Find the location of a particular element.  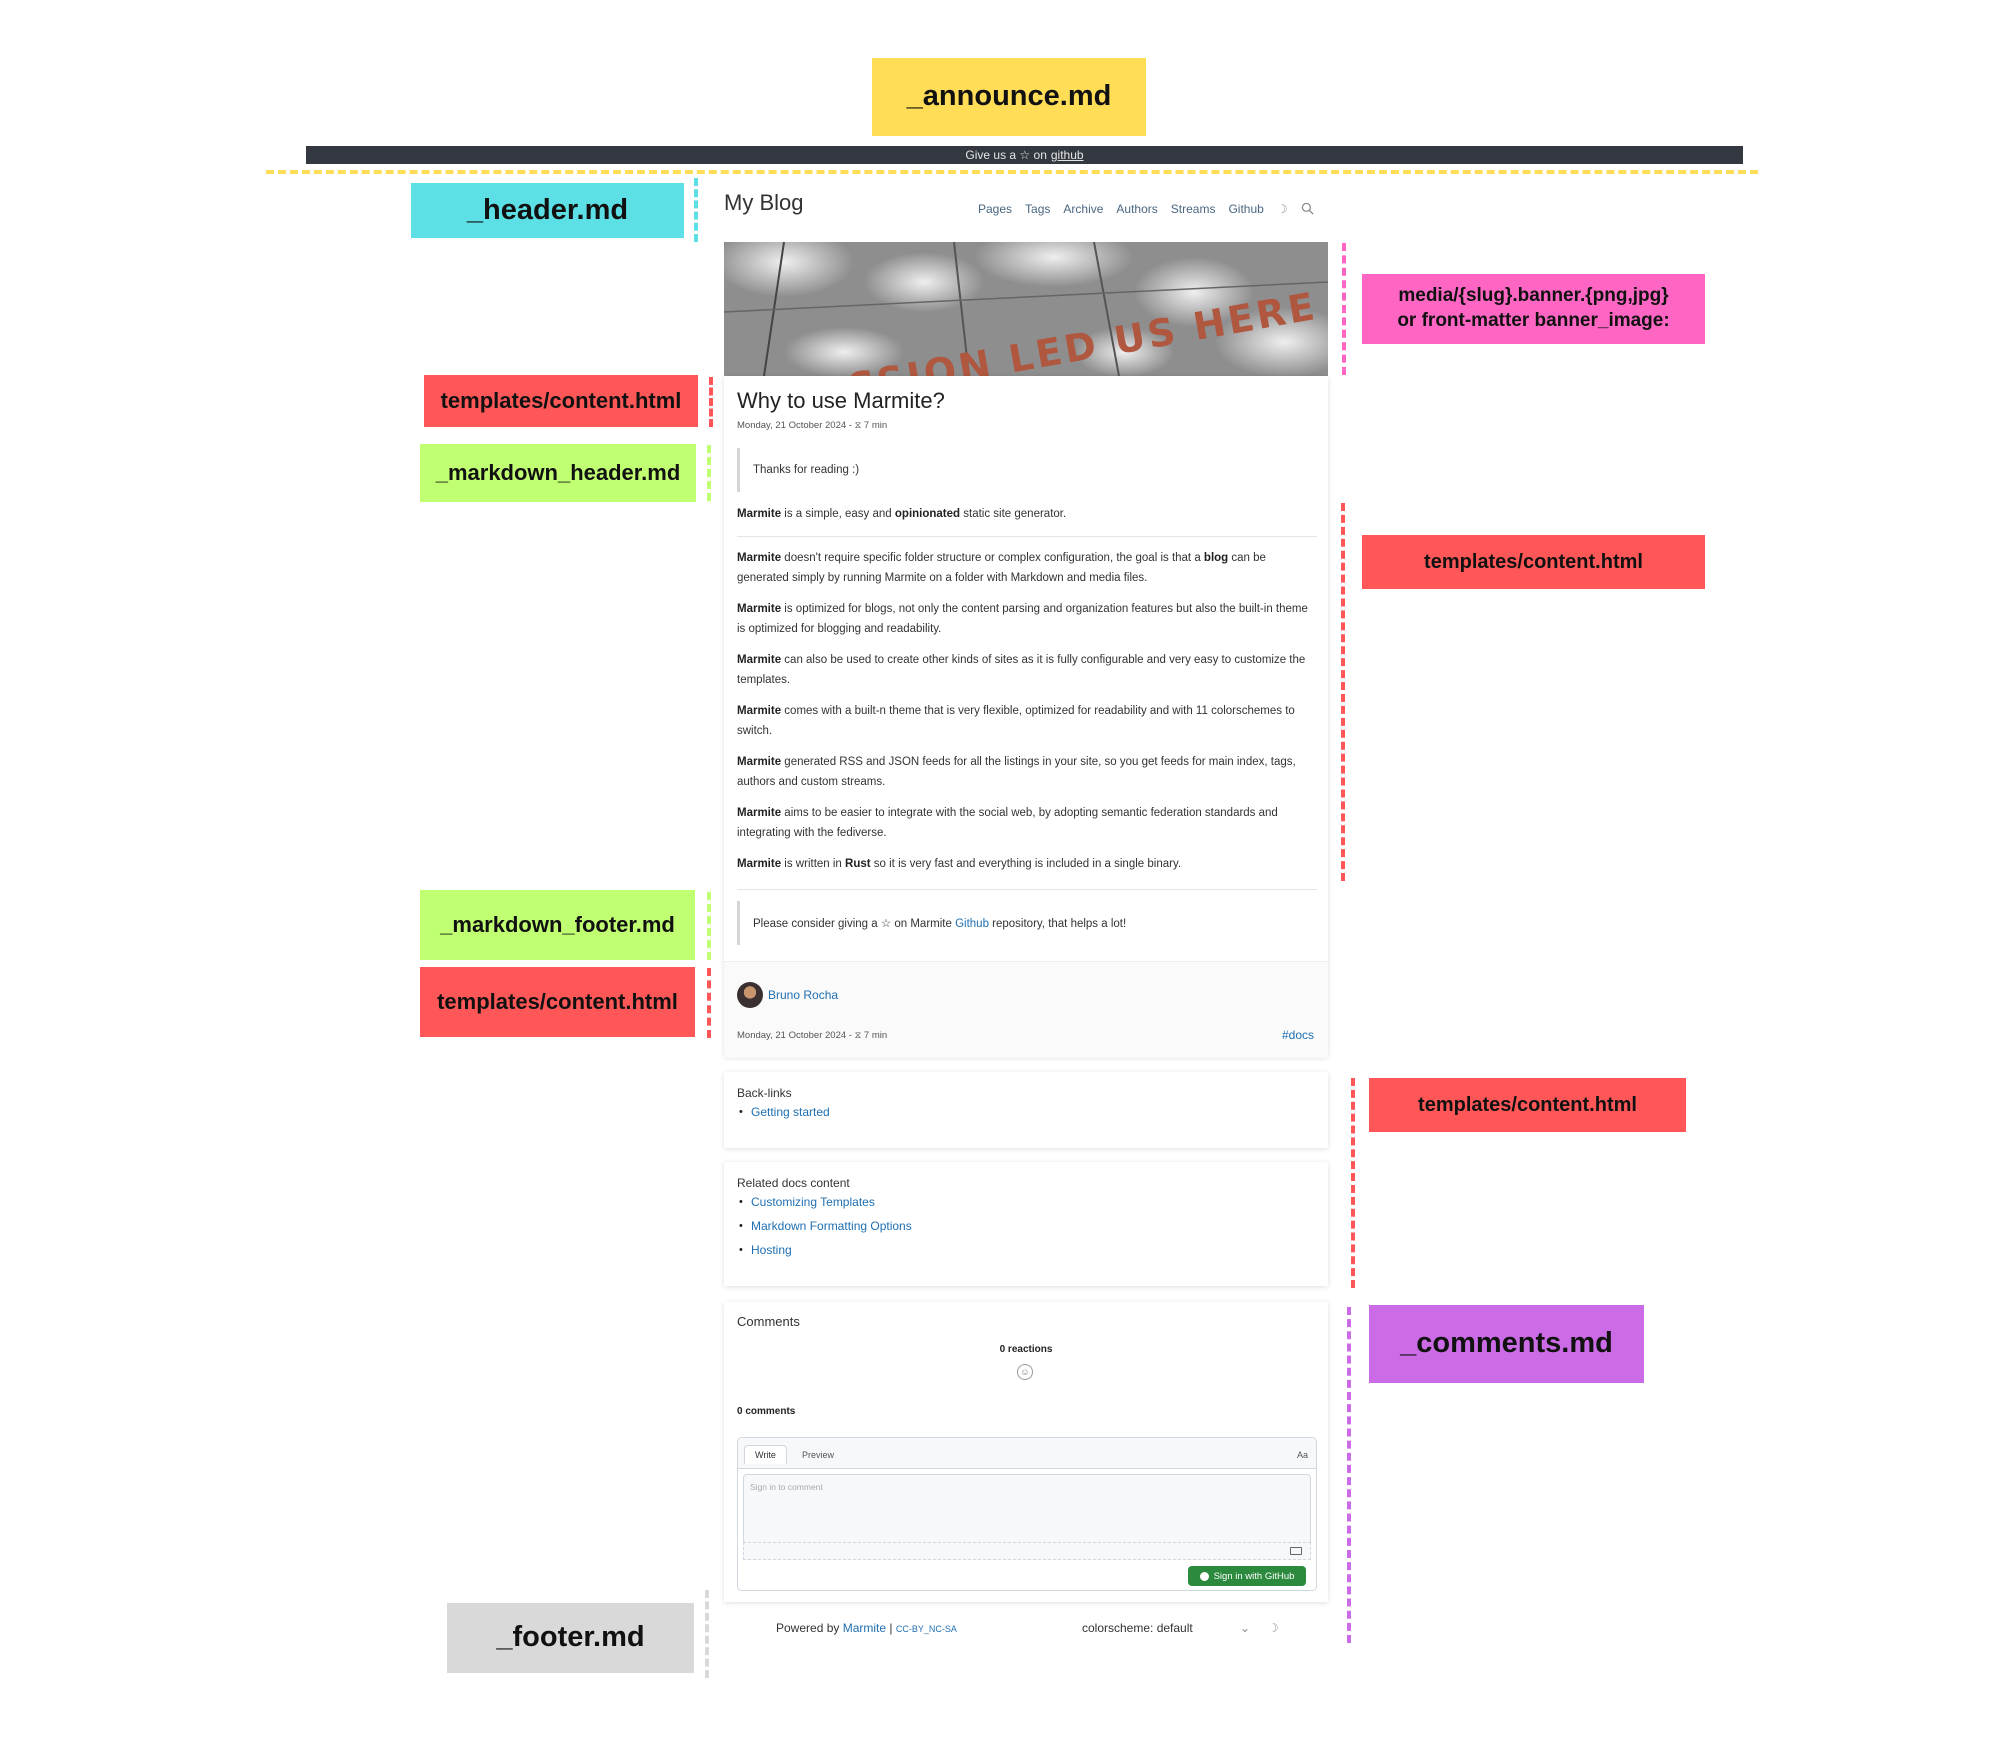

site-title: My Blog is located at coordinates (763, 203).